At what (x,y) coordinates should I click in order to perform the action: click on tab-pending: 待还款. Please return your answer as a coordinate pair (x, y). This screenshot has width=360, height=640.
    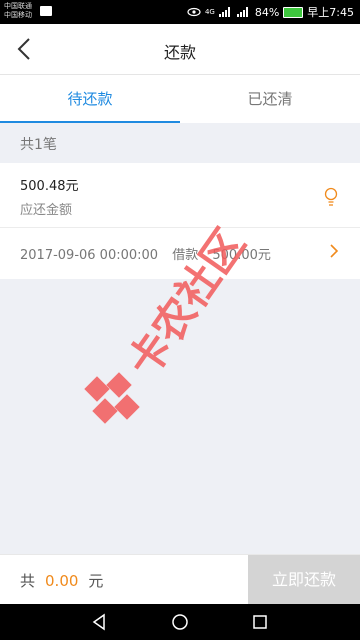
    Looking at the image, I should click on (90, 99).